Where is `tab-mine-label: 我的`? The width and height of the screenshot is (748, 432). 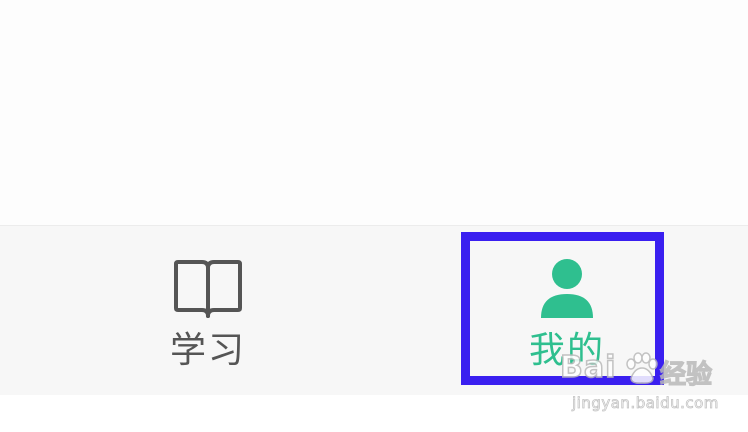 tab-mine-label: 我的 is located at coordinates (566, 350).